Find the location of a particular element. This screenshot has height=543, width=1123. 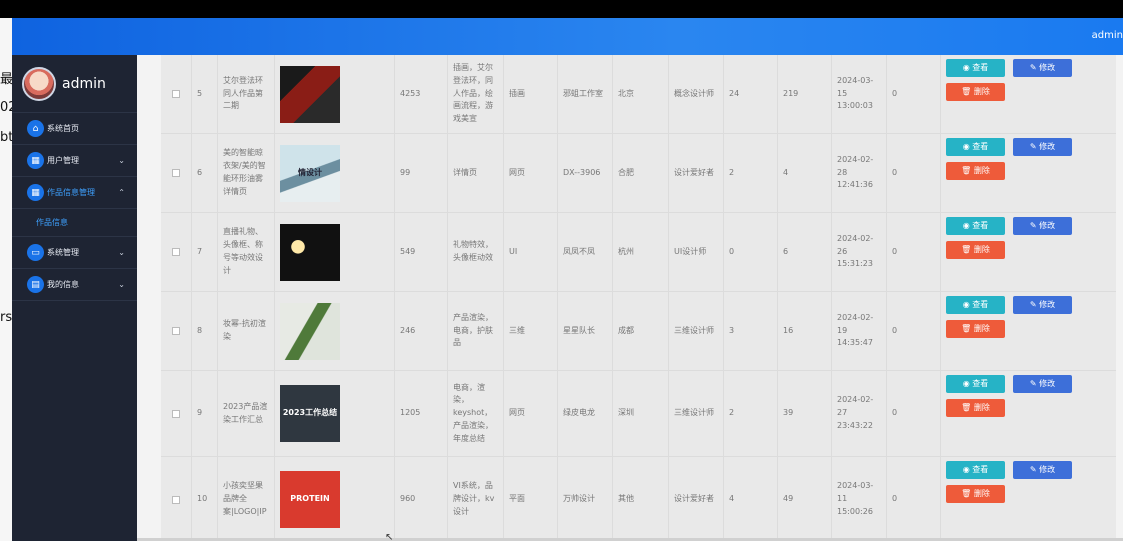

cell-author: 万帅设计 is located at coordinates (579, 499).